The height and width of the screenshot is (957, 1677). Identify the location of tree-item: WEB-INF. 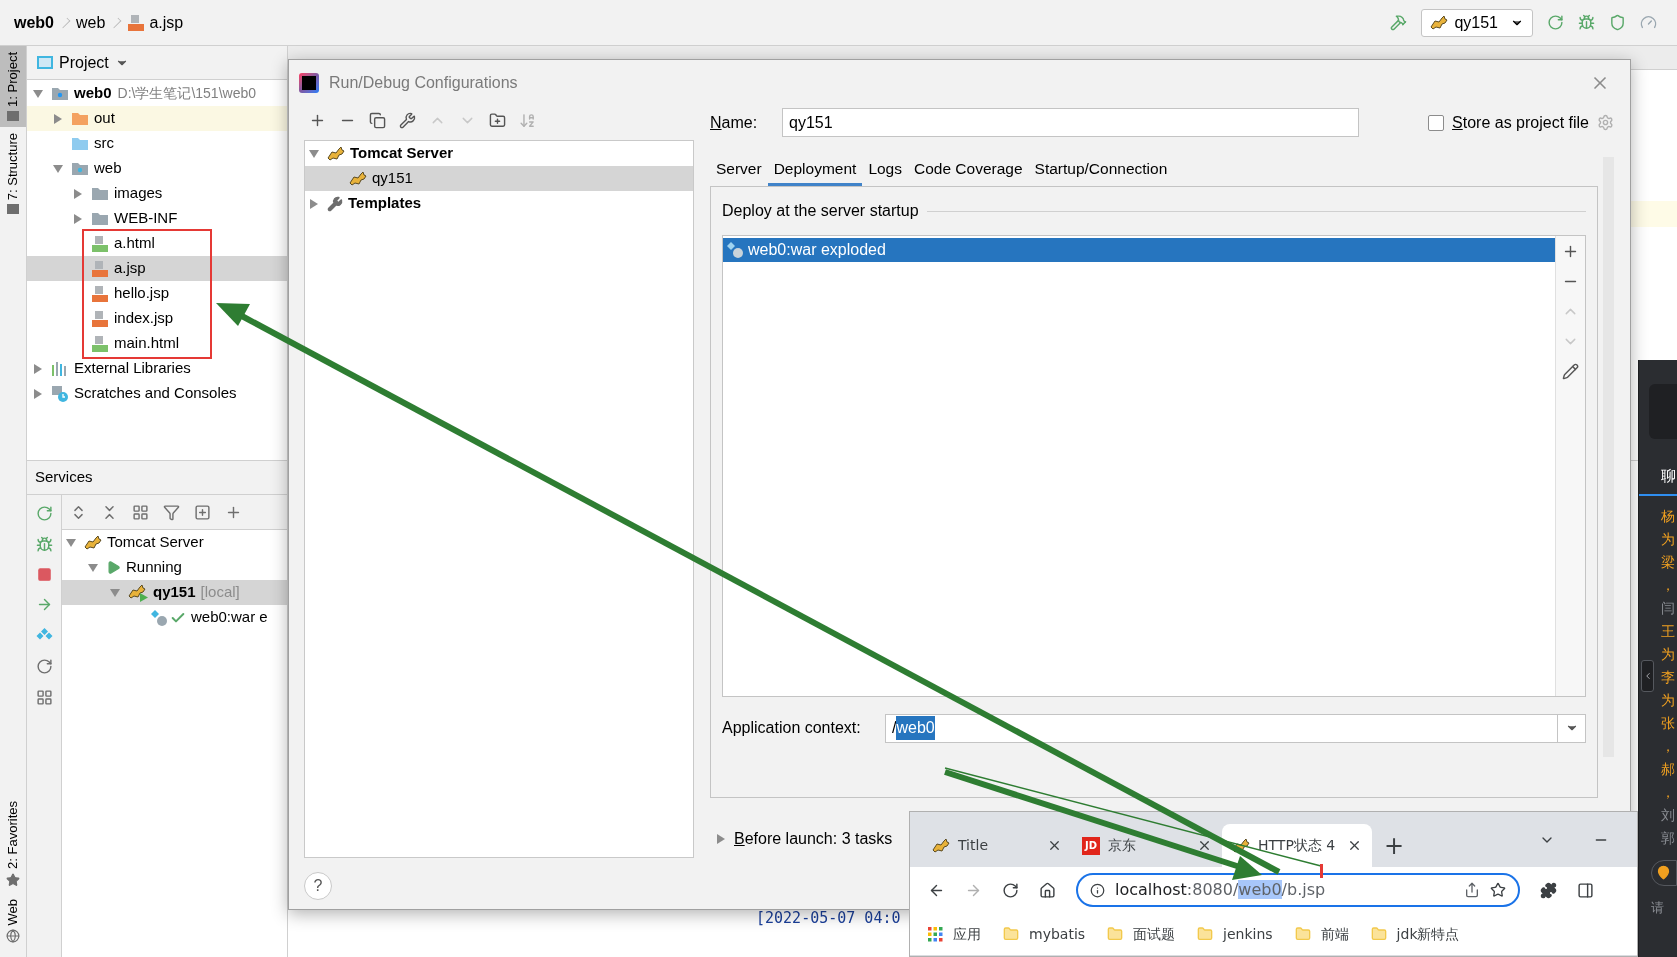
(157, 218).